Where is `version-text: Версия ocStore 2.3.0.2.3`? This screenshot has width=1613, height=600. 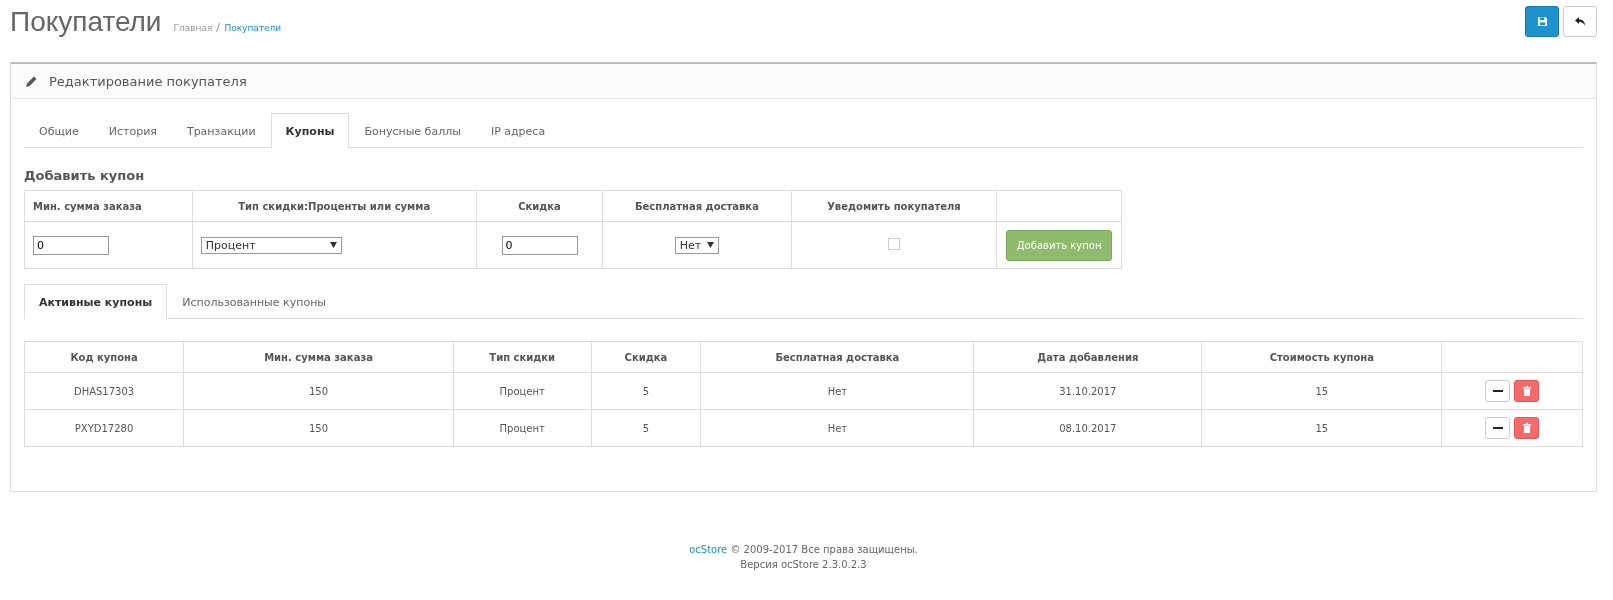 version-text: Версия ocStore 2.3.0.2.3 is located at coordinates (803, 565).